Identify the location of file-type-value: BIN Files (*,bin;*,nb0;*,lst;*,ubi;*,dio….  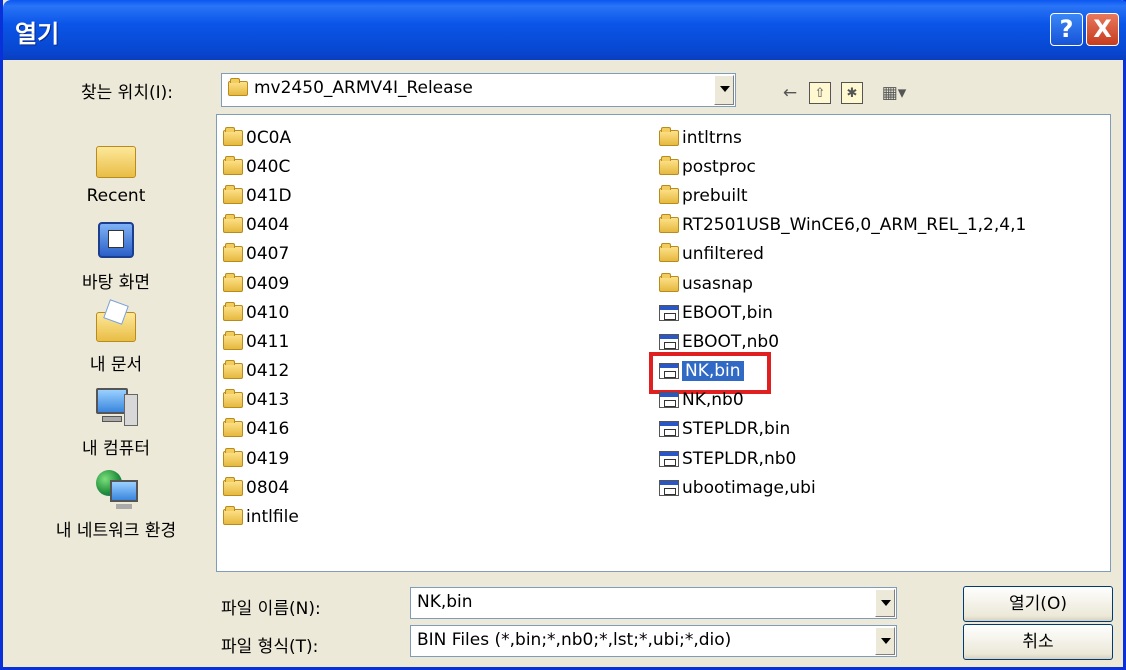
(574, 640).